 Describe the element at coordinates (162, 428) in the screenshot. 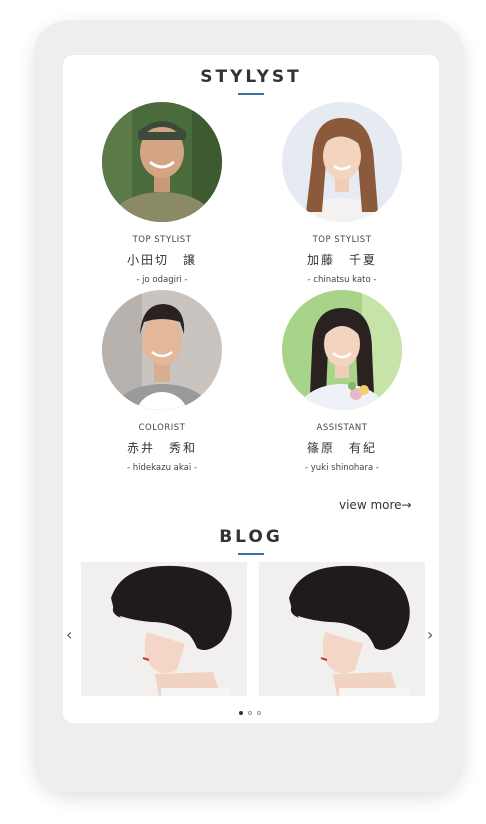

I see `stylist-role-3: COLORIST` at that location.